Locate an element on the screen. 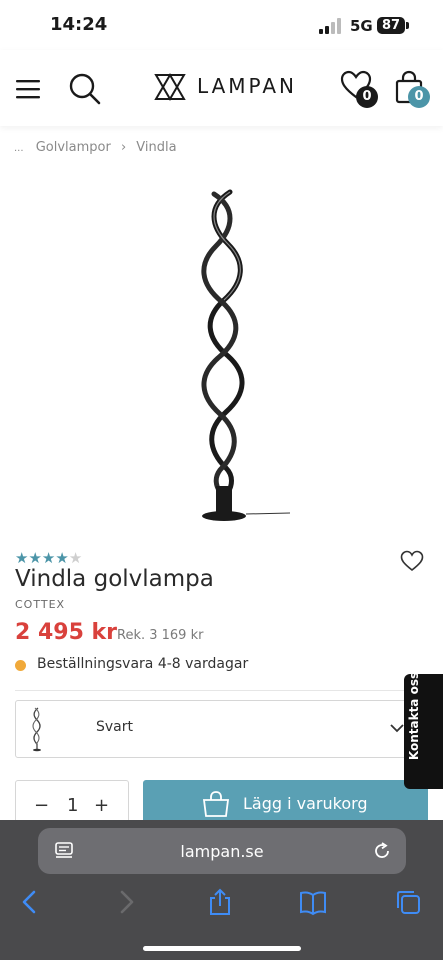 The image size is (443, 960). share-icon is located at coordinates (220, 902).